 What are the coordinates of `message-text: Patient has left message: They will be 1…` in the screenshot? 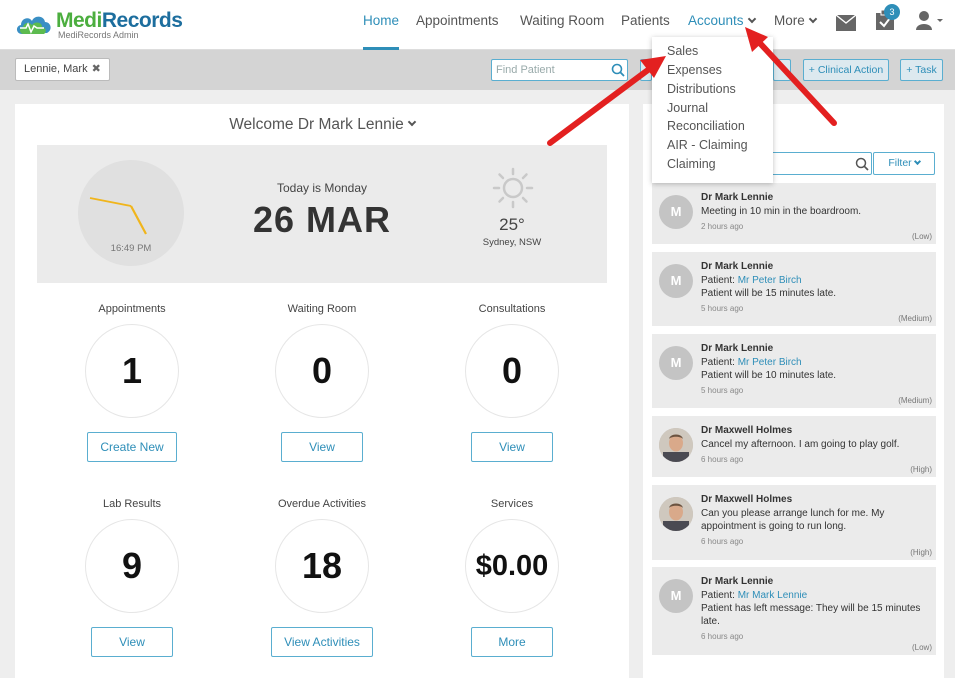 It's located at (811, 615).